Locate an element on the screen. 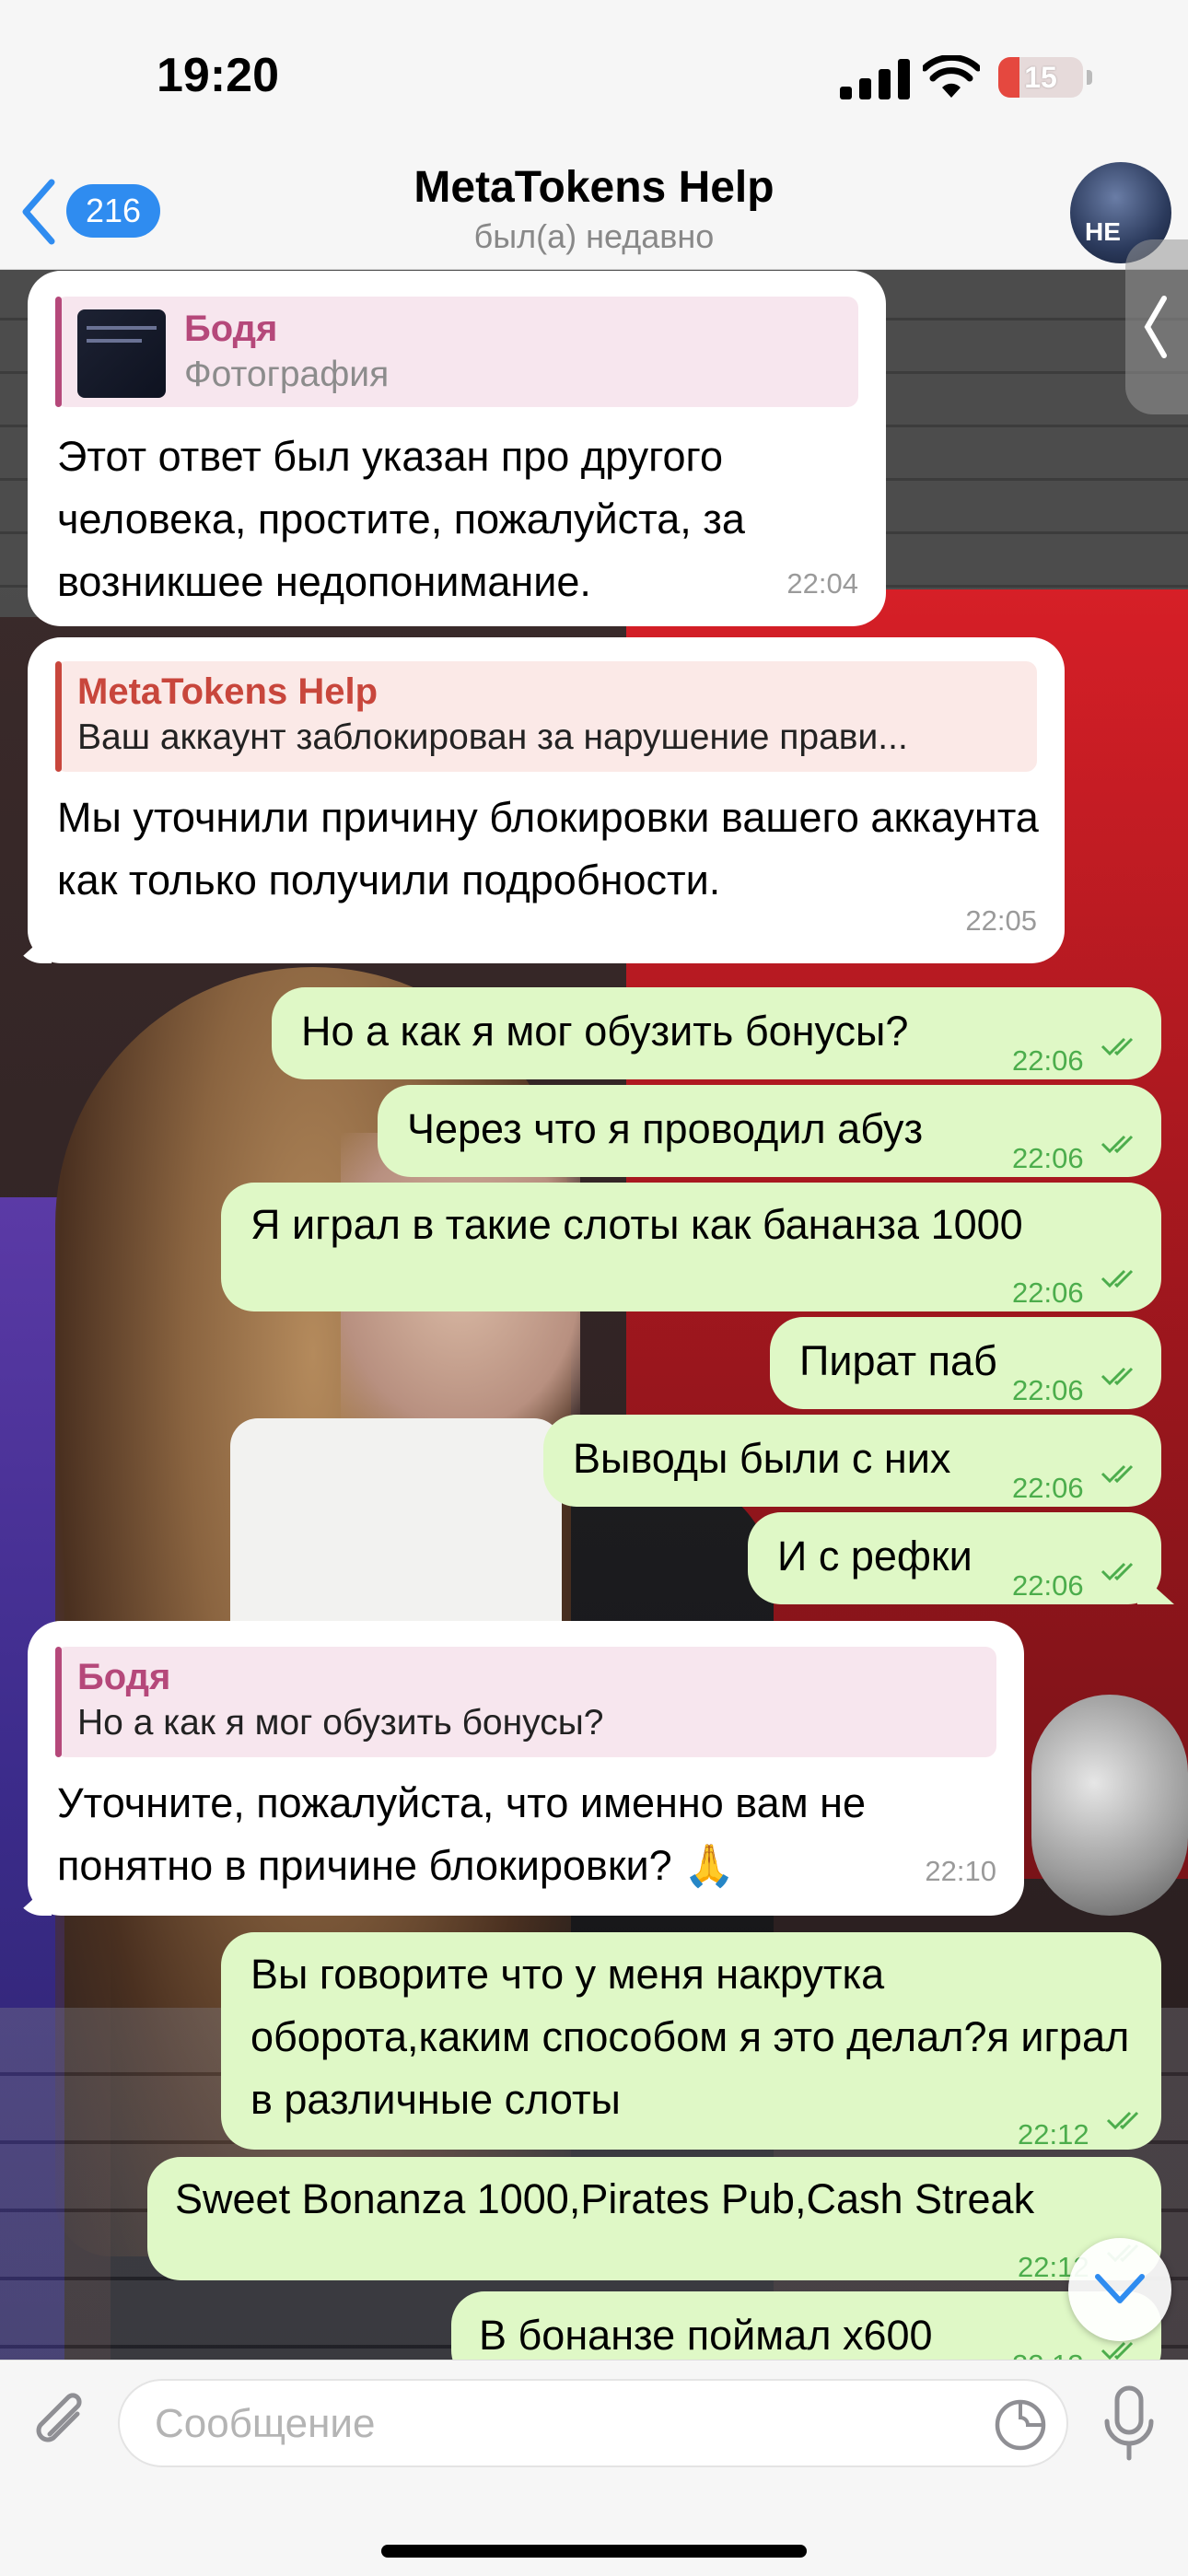 The width and height of the screenshot is (1188, 2576). unread-count-badge: 216 is located at coordinates (113, 211).